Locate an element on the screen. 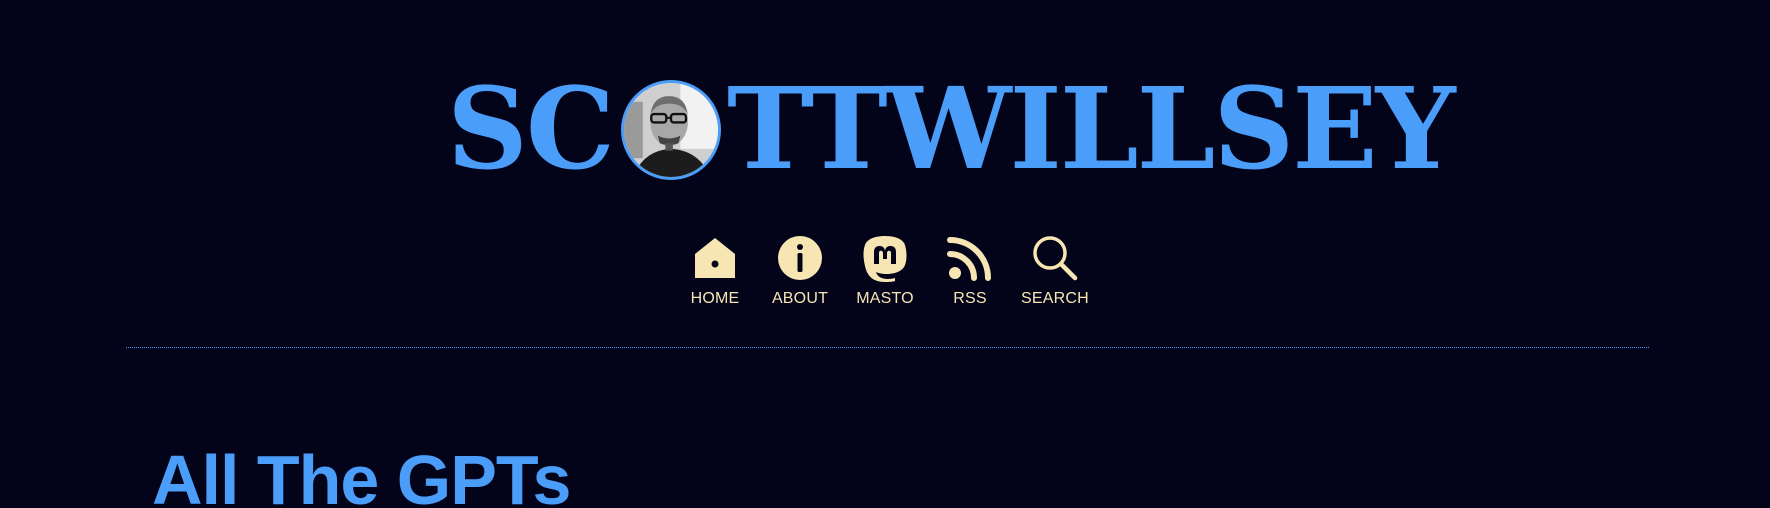  logo-text-suffix: TTWILLSEY is located at coordinates (1091, 129).